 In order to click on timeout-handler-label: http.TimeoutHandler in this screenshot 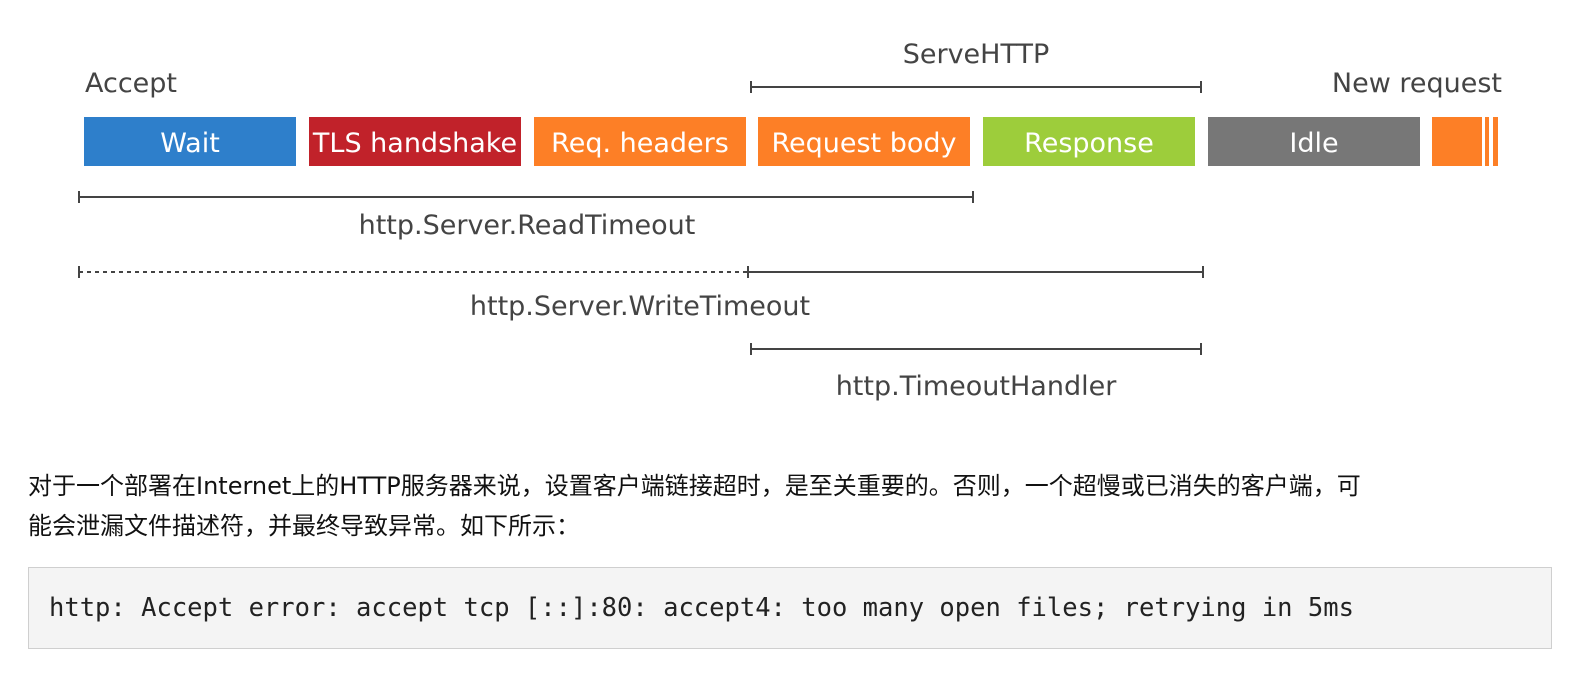, I will do `click(977, 386)`.